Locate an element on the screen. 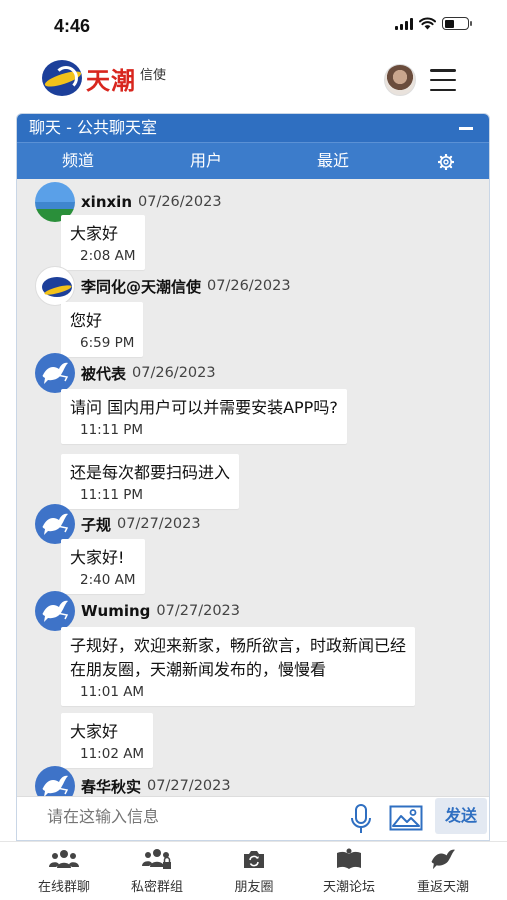 The image size is (507, 900). cellular-signal-icon is located at coordinates (404, 23).